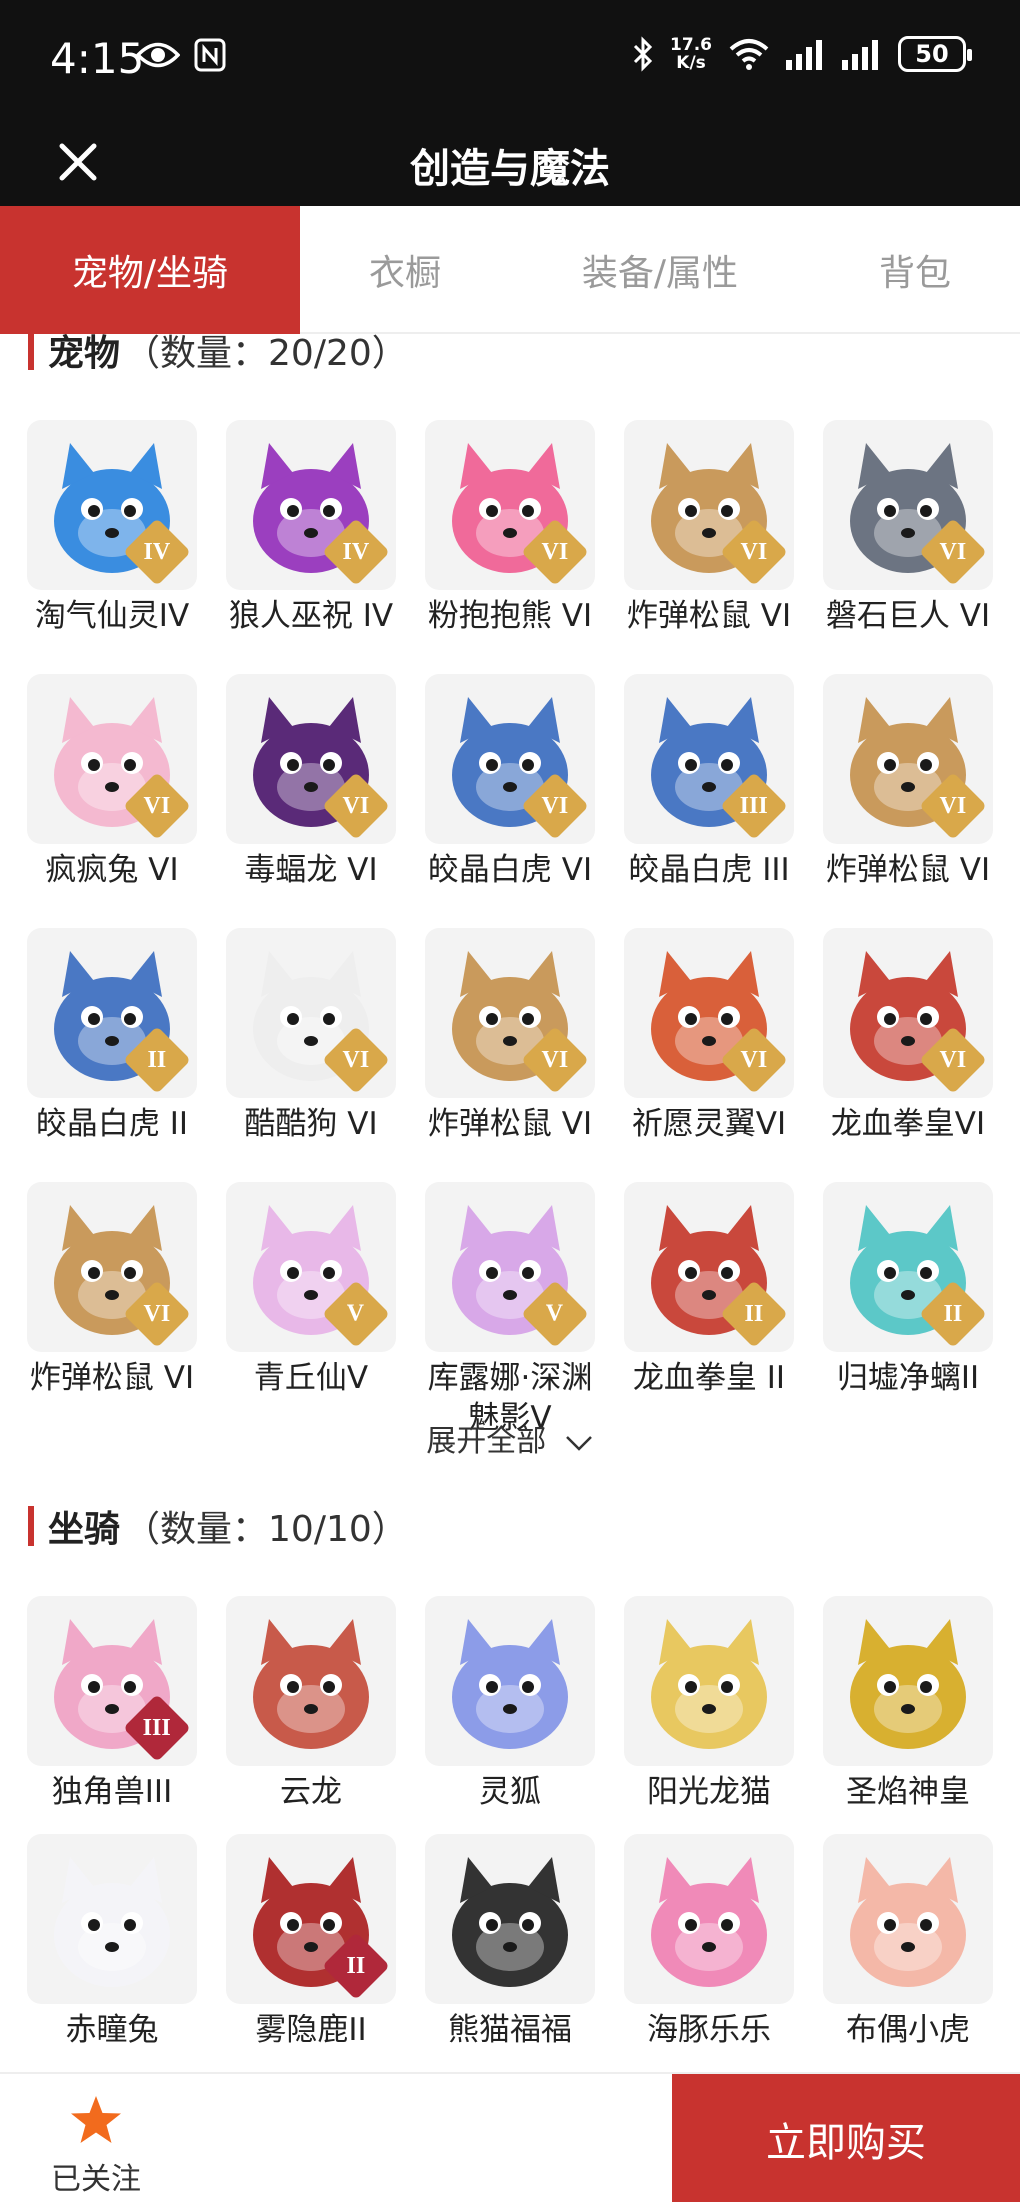 This screenshot has width=1020, height=2202. What do you see at coordinates (181, 55) in the screenshot?
I see `status-left-icons` at bounding box center [181, 55].